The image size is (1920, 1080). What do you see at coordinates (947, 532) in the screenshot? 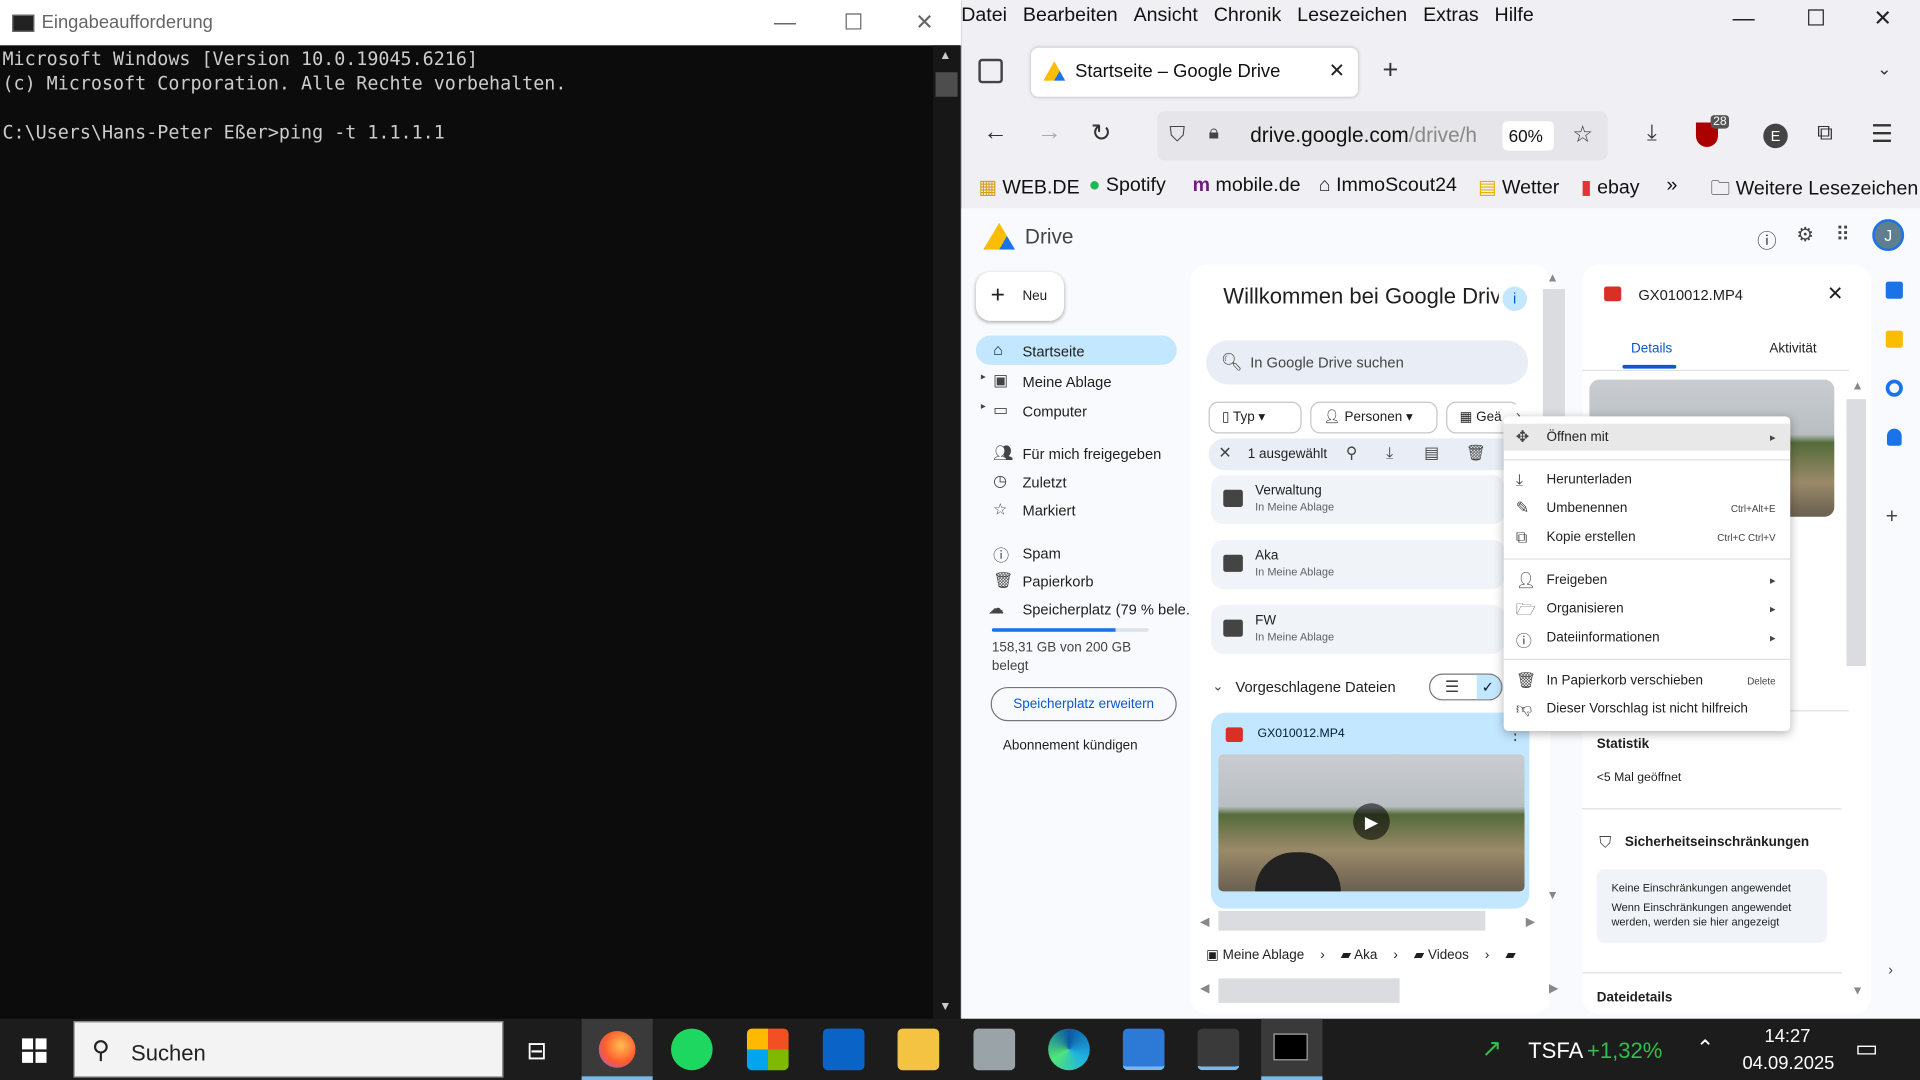
I see `cmd-scrollbar: ▲ ▼` at bounding box center [947, 532].